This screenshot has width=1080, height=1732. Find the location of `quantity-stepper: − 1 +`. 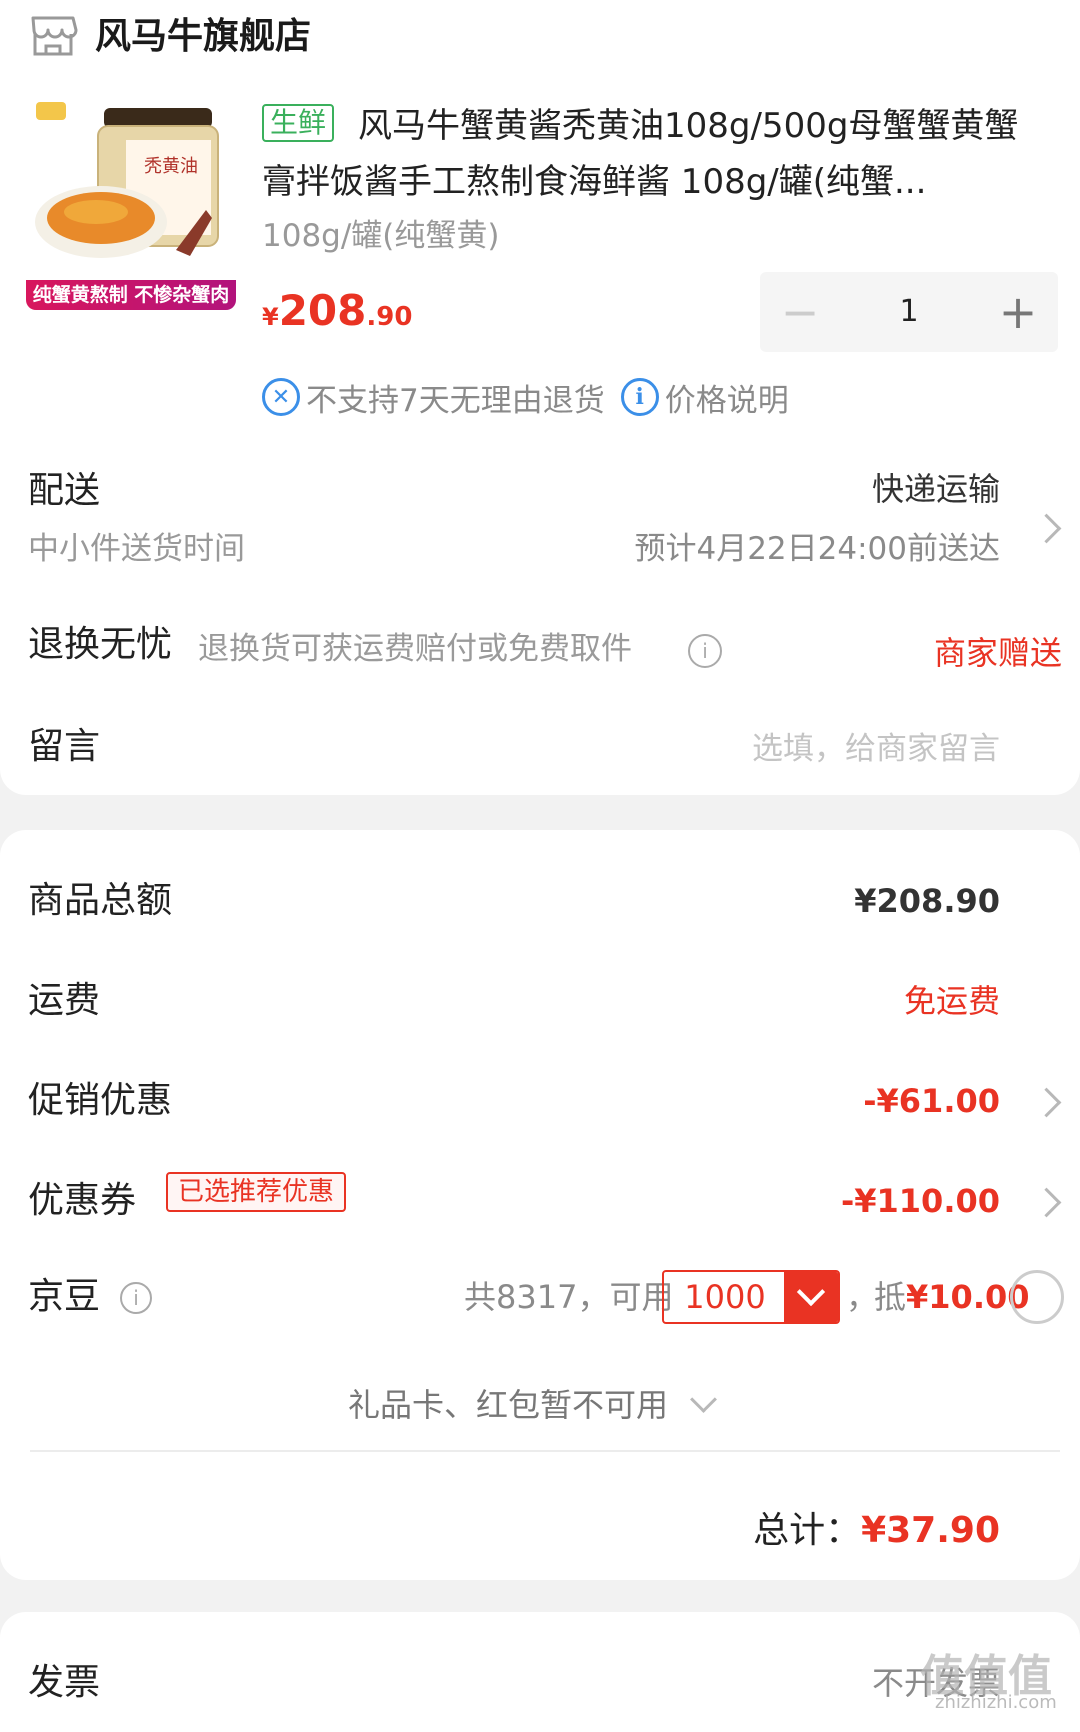

quantity-stepper: − 1 + is located at coordinates (909, 312).